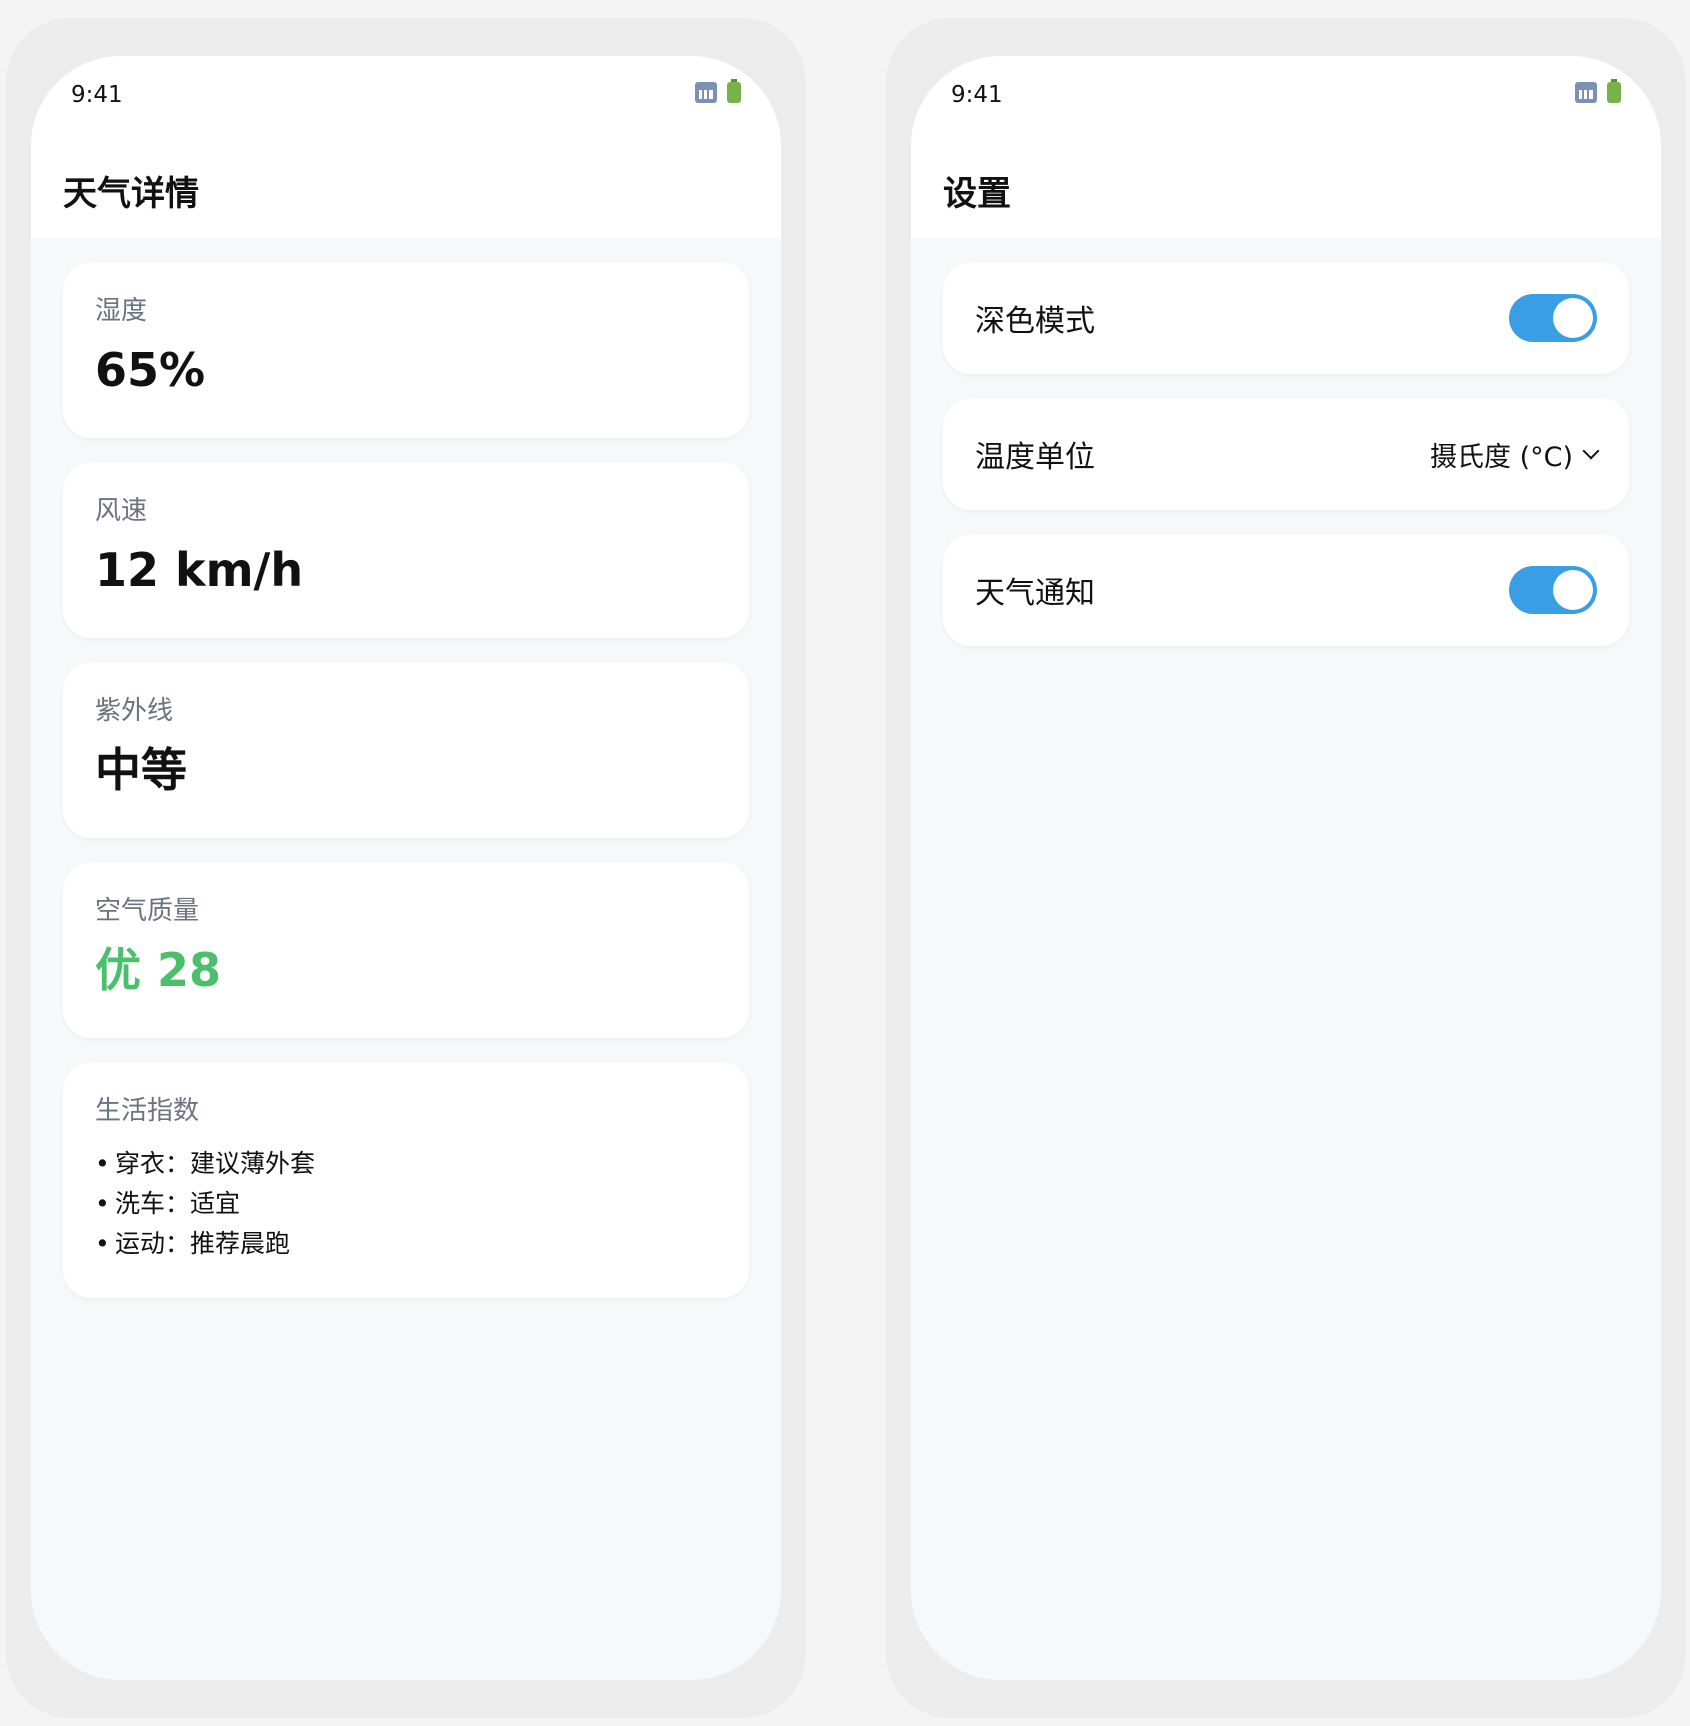 The width and height of the screenshot is (1690, 1726). I want to click on metric-value: 65%, so click(150, 370).